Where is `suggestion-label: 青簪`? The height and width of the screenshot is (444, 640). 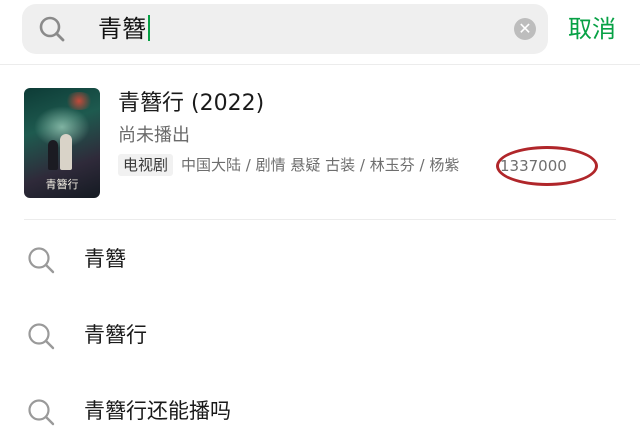
suggestion-label: 青簪 is located at coordinates (105, 259).